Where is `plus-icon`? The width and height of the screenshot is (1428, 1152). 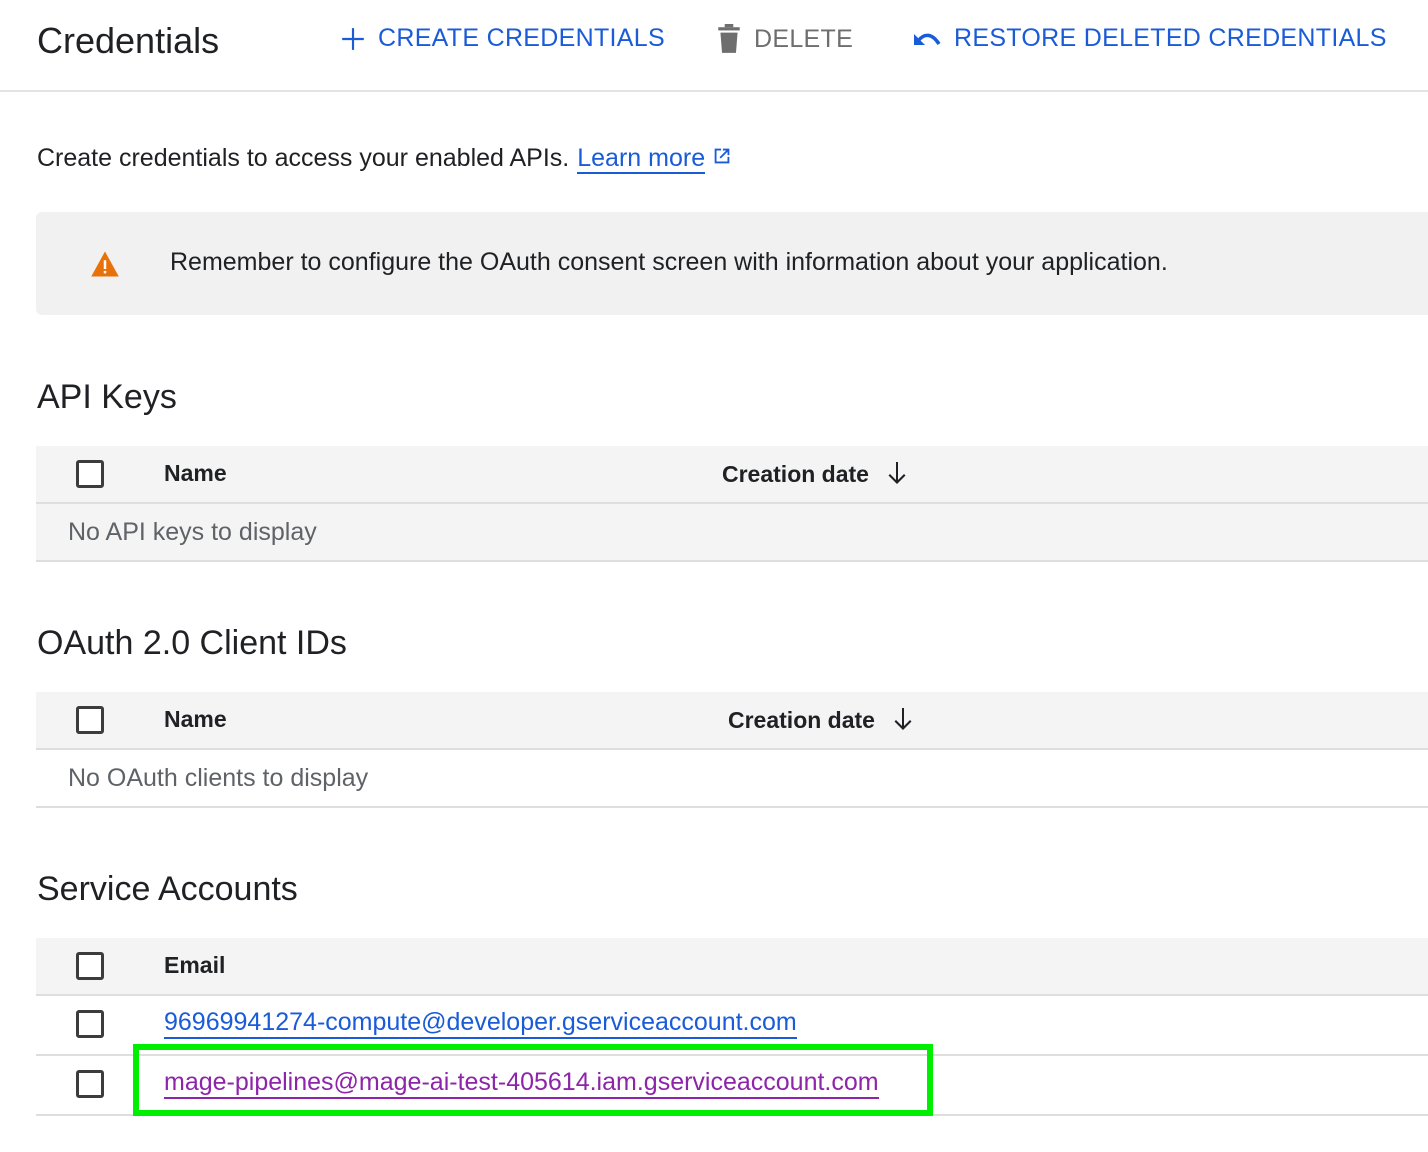 plus-icon is located at coordinates (353, 38).